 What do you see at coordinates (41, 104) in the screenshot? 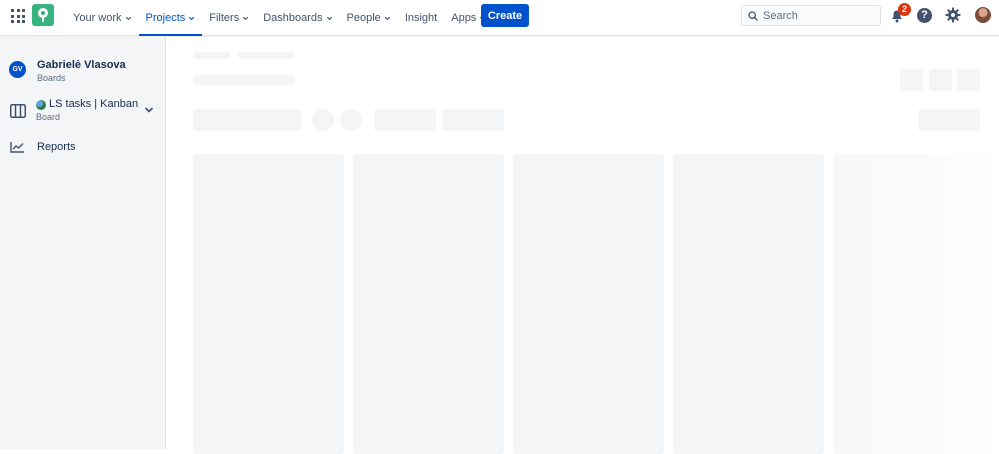
I see `globe-icon` at bounding box center [41, 104].